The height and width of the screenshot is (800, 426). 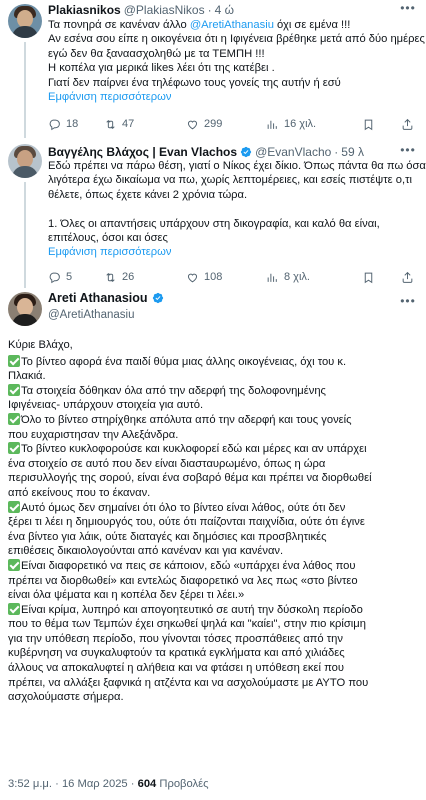 I want to click on views-button: 16 χιλ., so click(x=306, y=124).